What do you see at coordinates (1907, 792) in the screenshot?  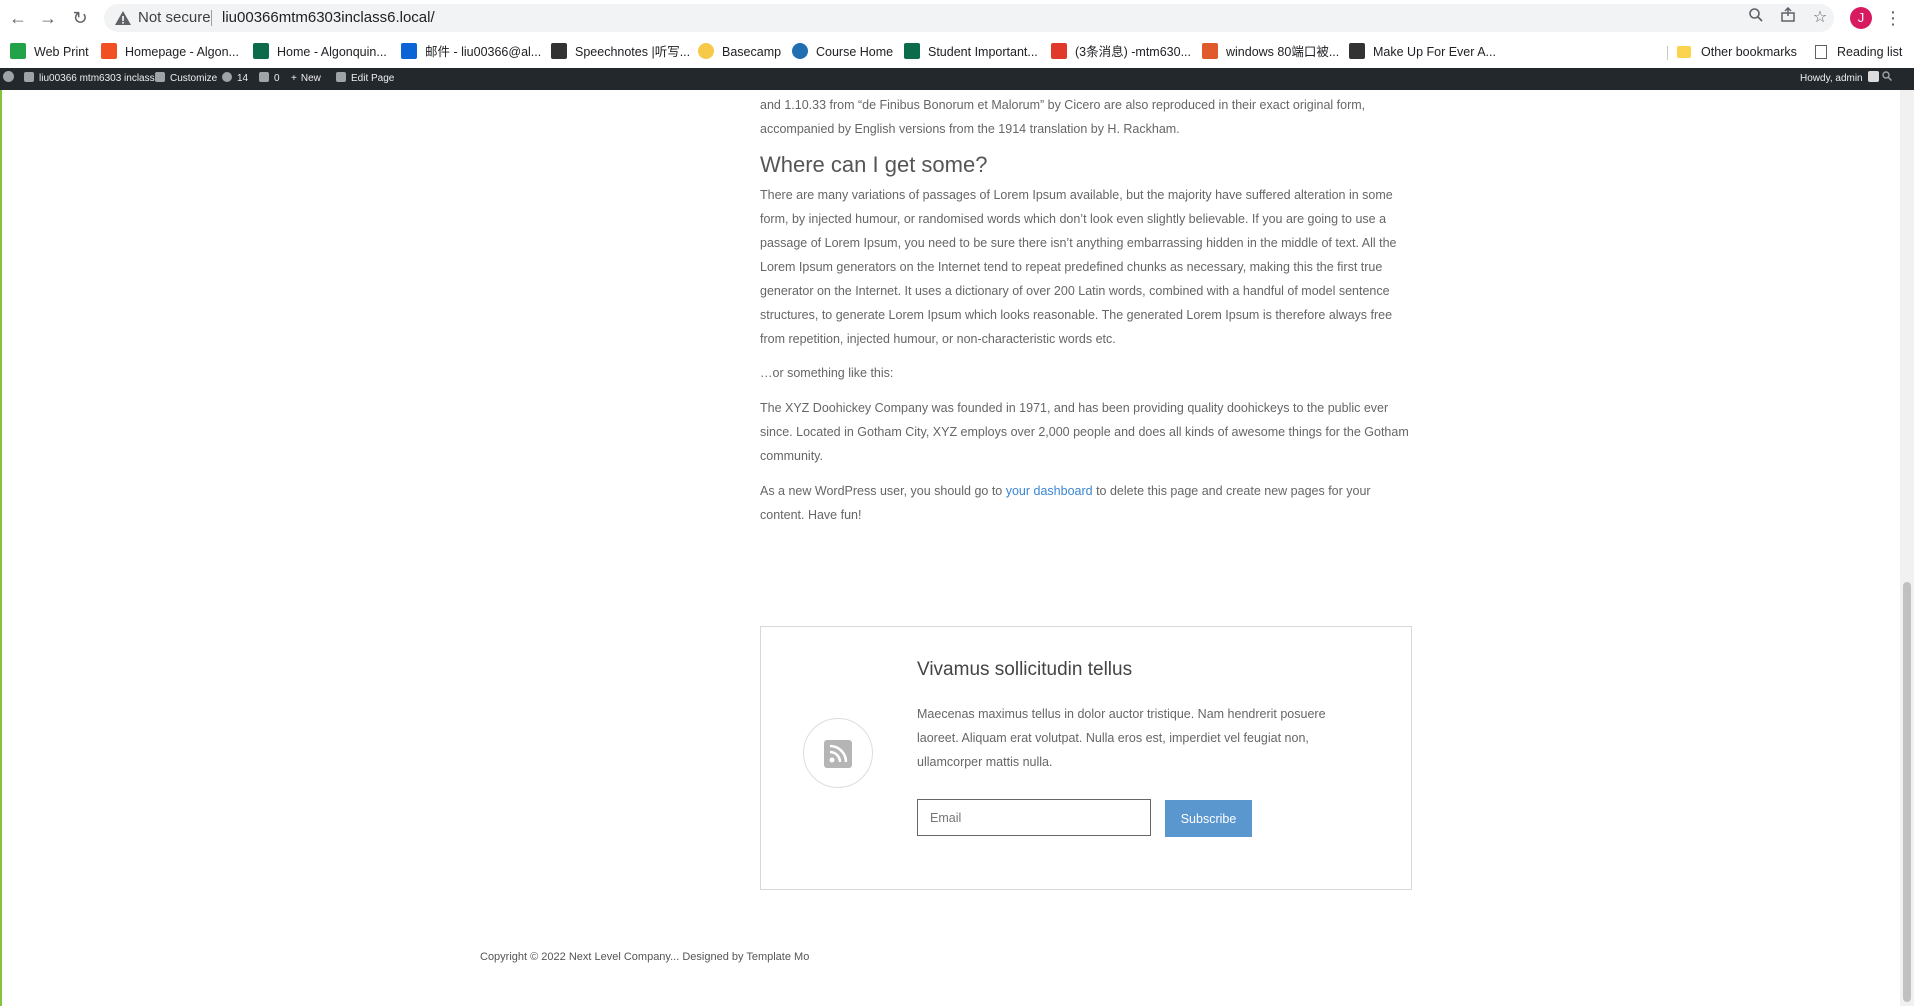 I see `scrollbar-thumb` at bounding box center [1907, 792].